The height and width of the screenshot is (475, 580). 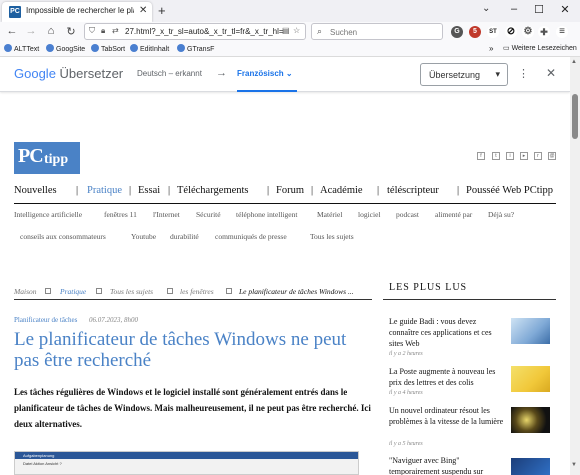 I want to click on nav-item-nouvelles: Nouvelles, so click(x=35, y=190).